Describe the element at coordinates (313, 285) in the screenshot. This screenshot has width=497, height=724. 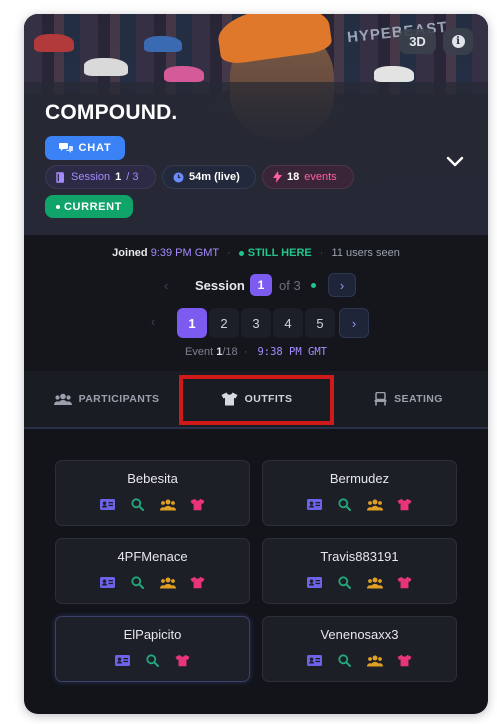
I see `live-dot-icon` at that location.